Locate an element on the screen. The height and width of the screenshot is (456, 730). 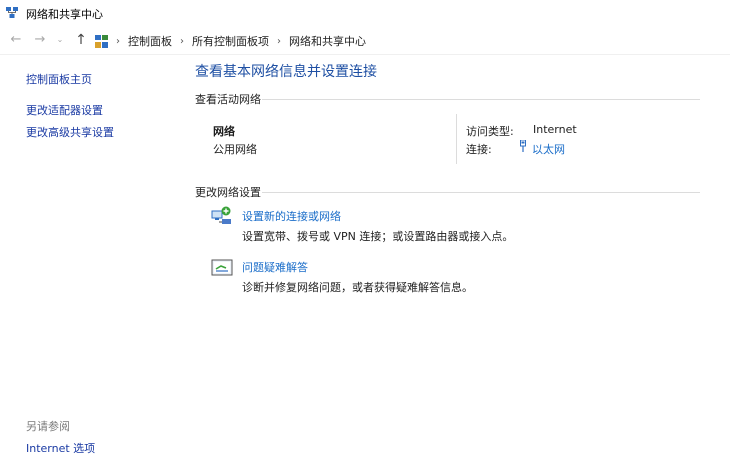
setup-new-connection-link: 设置新的连接或网络 is located at coordinates (291, 216).